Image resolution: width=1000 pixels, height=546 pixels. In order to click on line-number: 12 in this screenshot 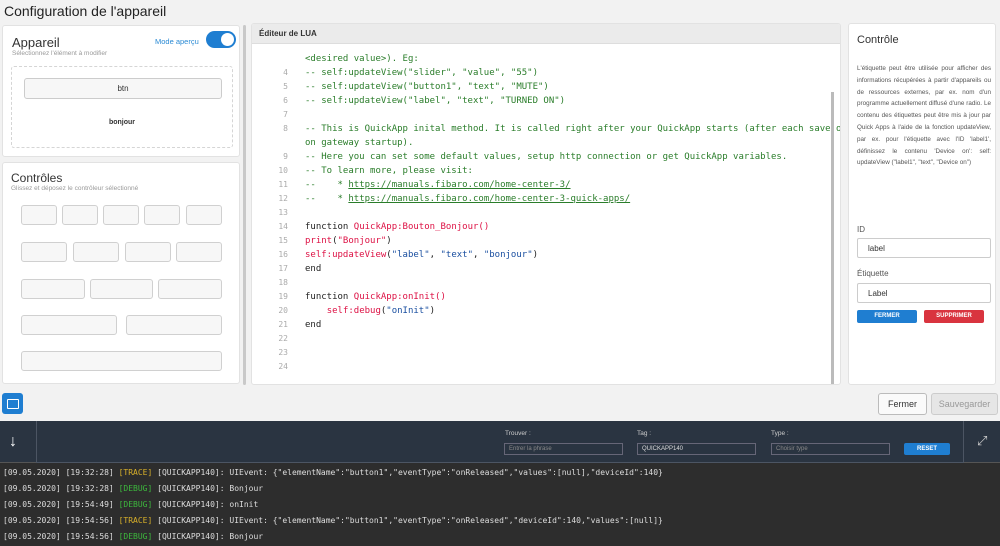, I will do `click(283, 198)`.